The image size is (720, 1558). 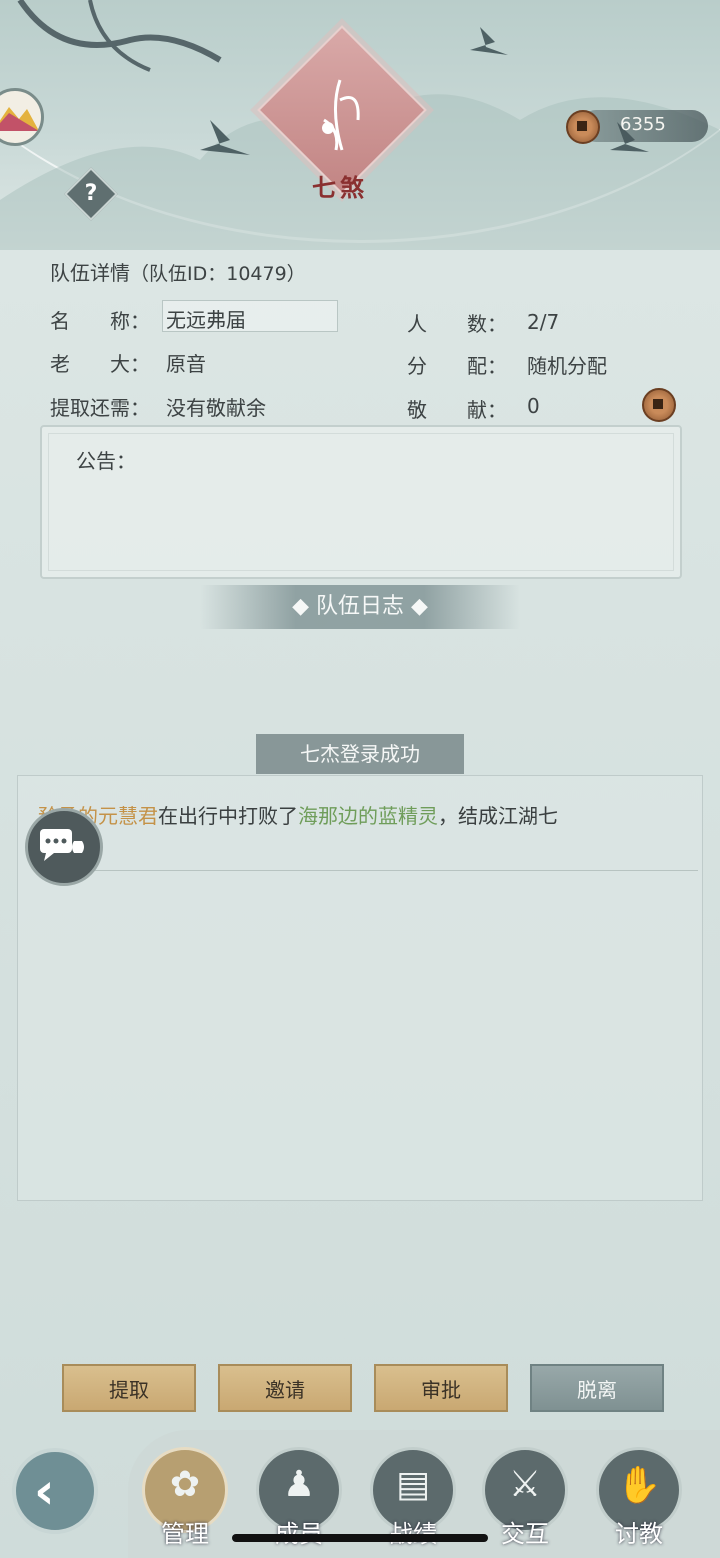 I want to click on chat-button, so click(x=64, y=847).